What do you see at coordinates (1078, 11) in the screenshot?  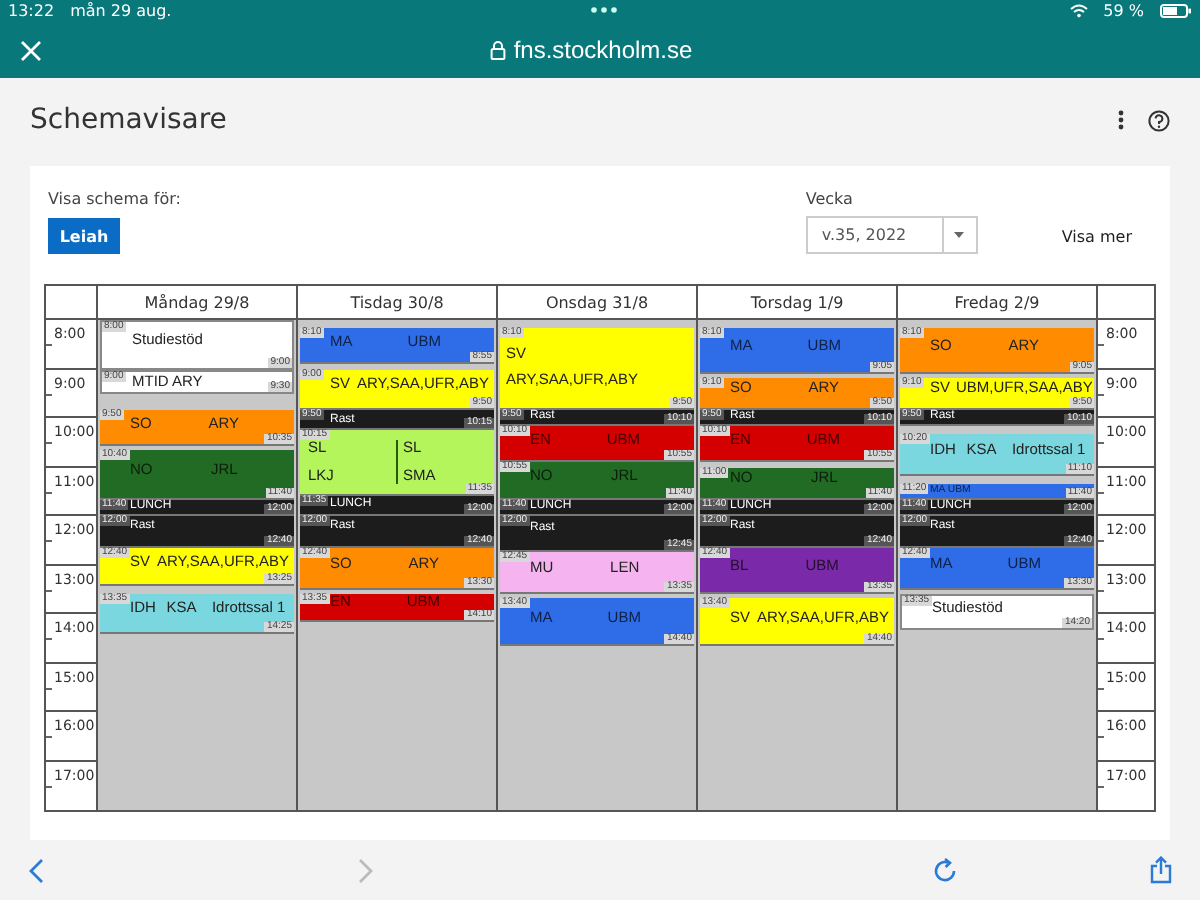 I see `wifi-icon` at bounding box center [1078, 11].